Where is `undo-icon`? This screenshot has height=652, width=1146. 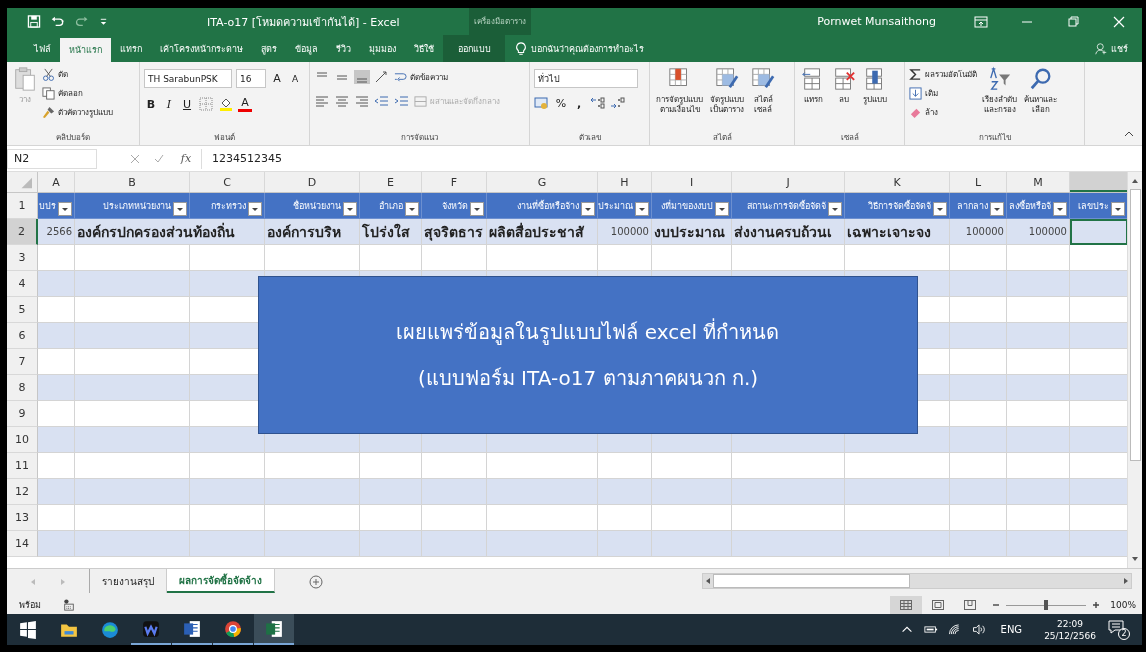
undo-icon is located at coordinates (58, 21).